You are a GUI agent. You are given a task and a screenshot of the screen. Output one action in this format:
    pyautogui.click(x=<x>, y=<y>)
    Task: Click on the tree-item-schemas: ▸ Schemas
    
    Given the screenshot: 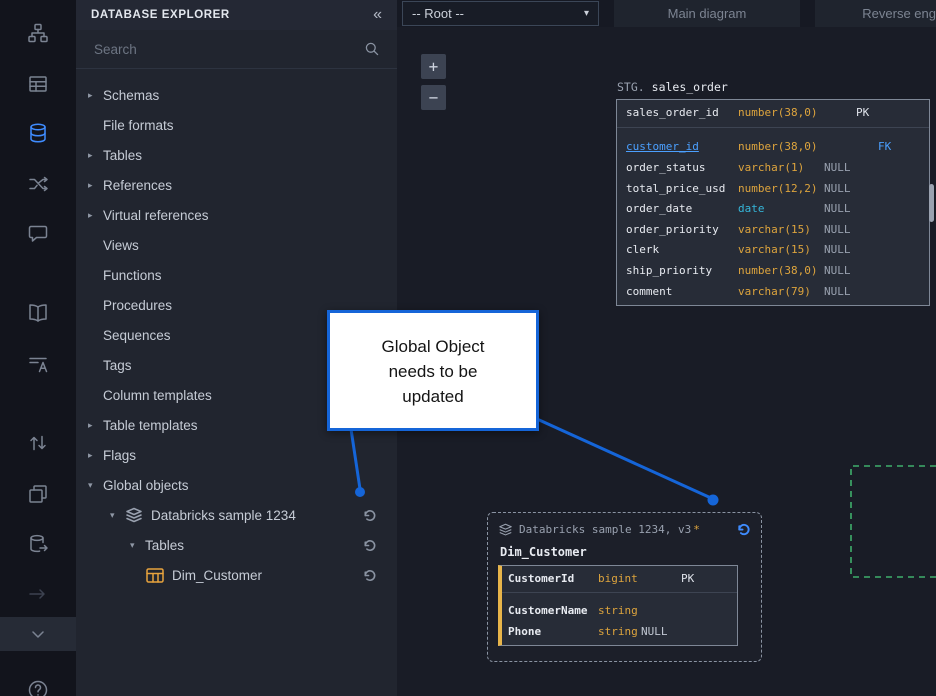 What is the action you would take?
    pyautogui.click(x=236, y=95)
    